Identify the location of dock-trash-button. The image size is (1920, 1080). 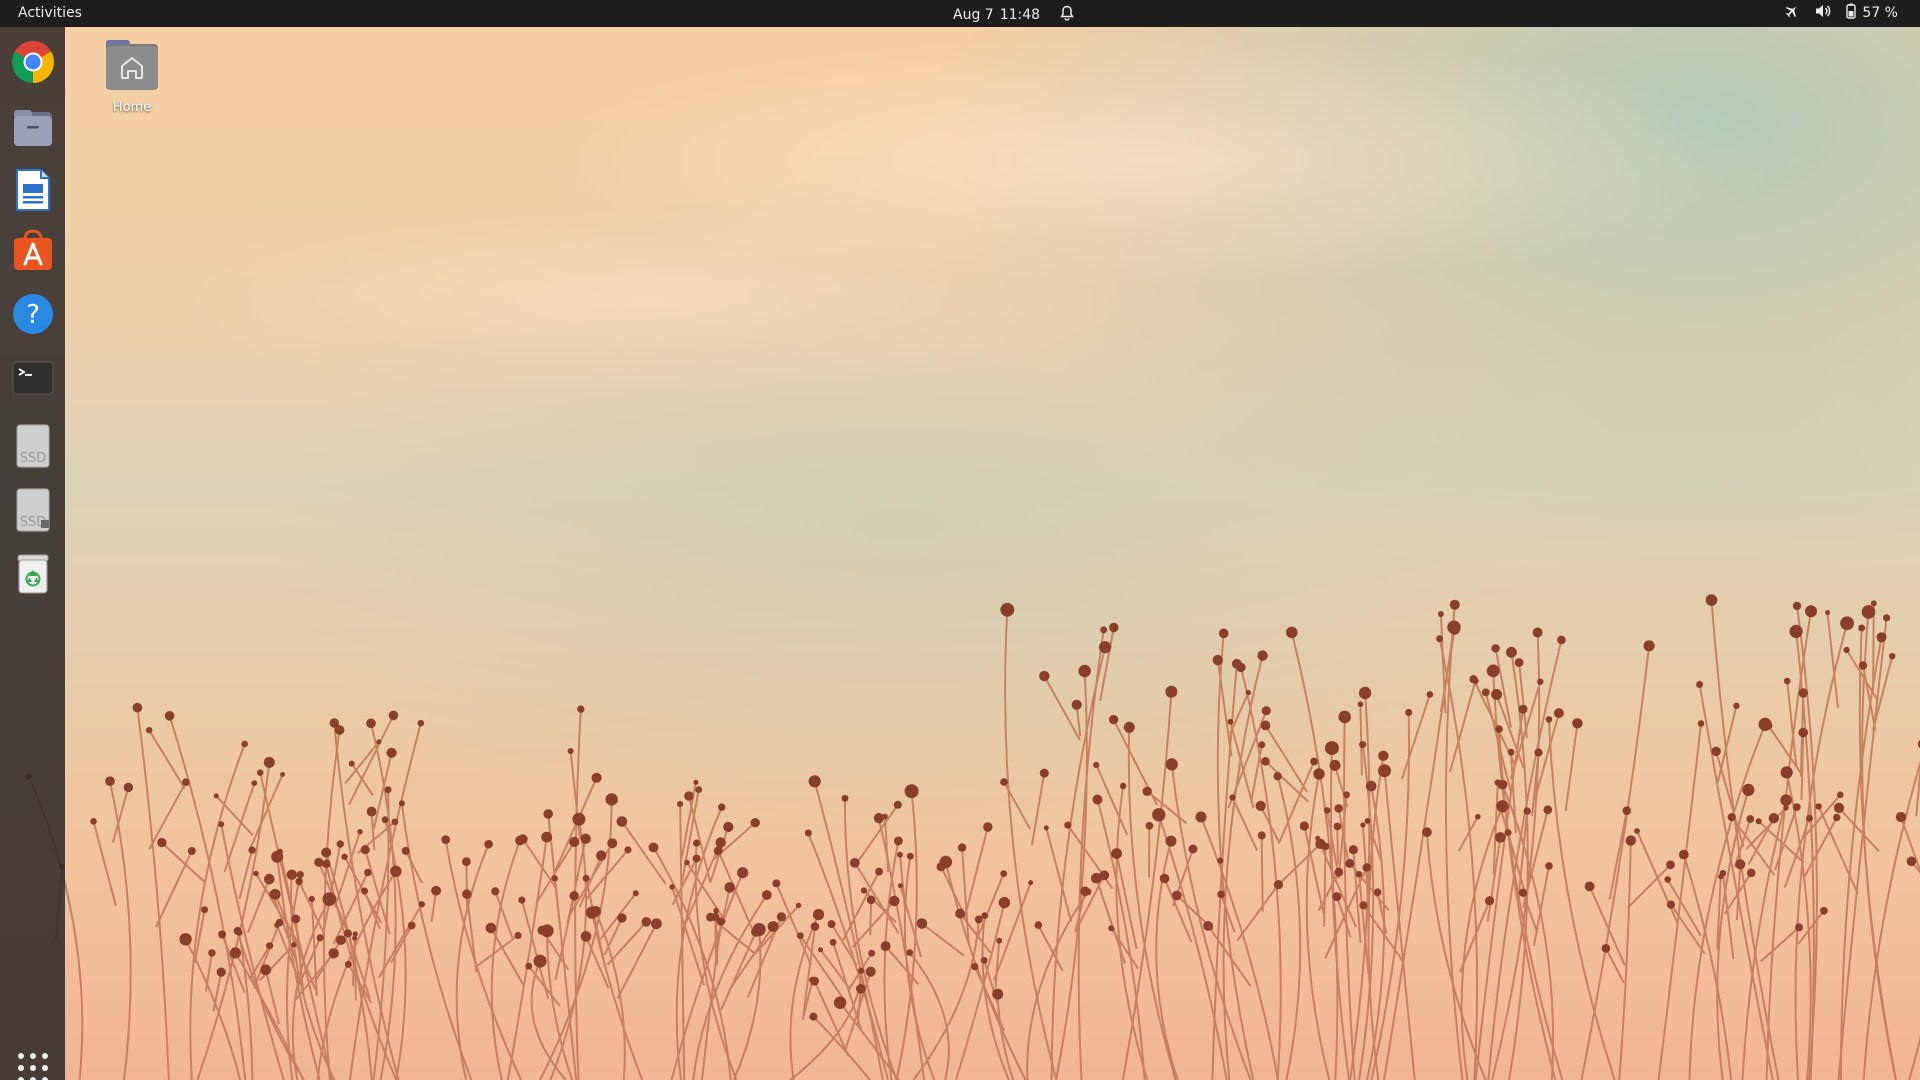
(33, 574).